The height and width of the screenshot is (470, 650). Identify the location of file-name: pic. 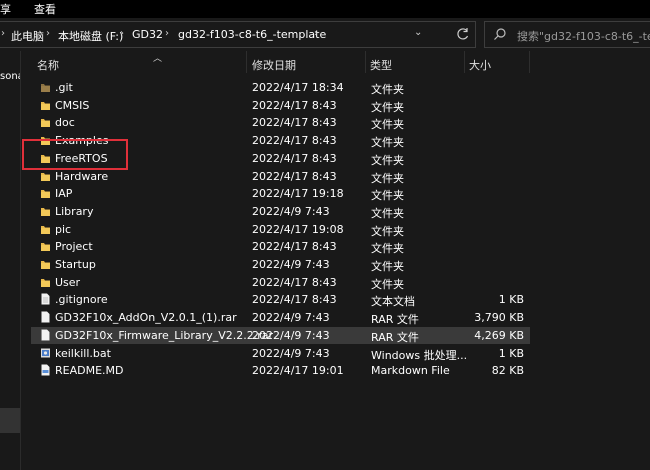
(63, 229).